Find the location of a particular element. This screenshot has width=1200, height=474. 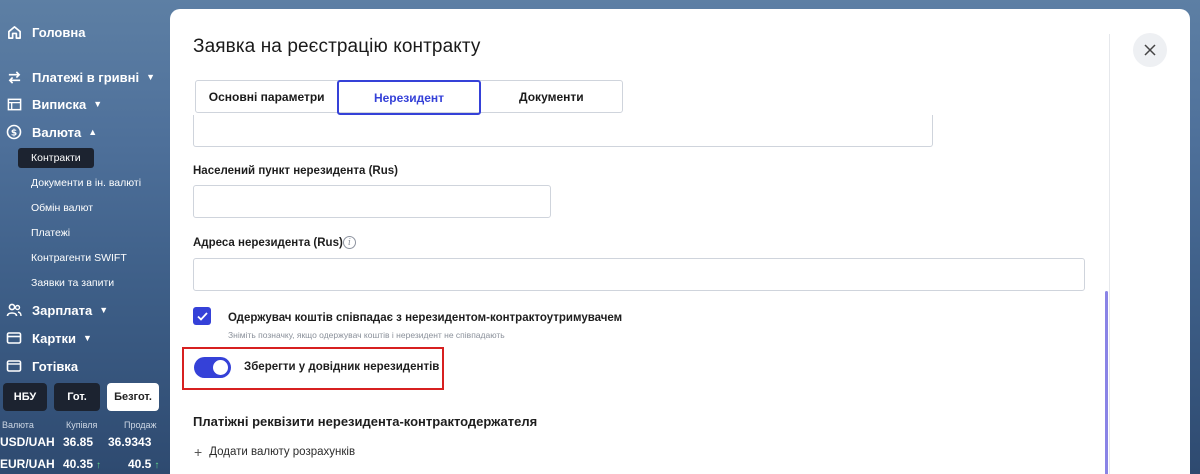

people-icon is located at coordinates (14, 310).